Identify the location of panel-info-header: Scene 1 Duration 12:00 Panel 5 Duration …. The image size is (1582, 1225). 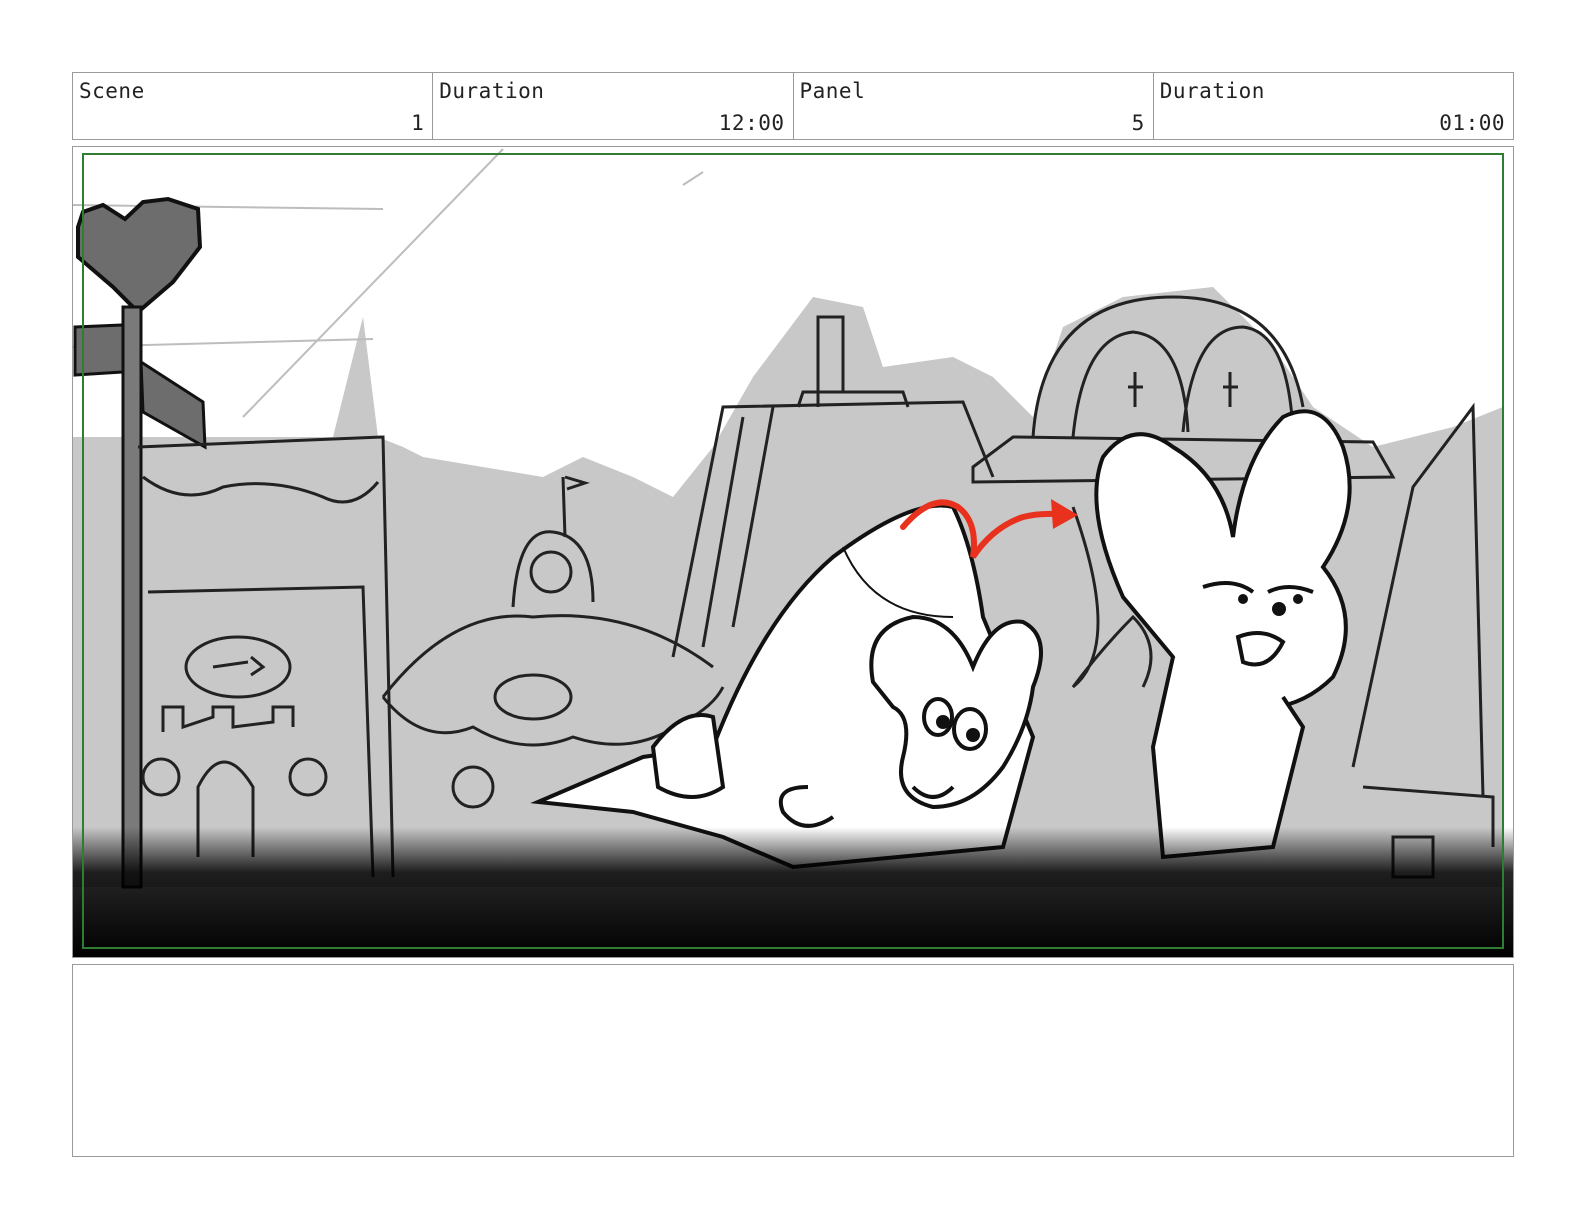
(793, 106).